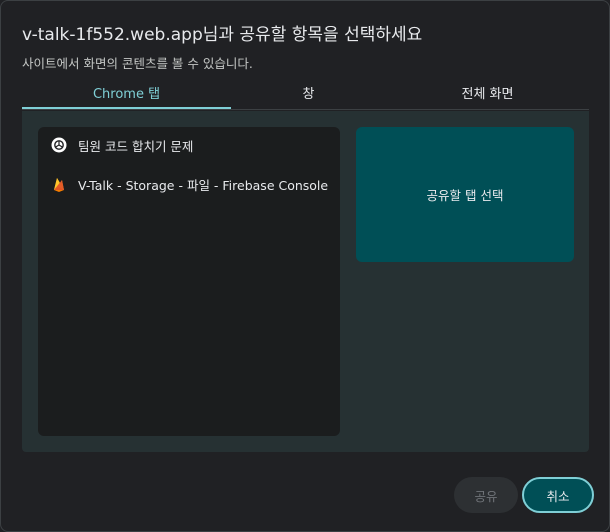 This screenshot has width=610, height=532. I want to click on list-item: 팀원 코드 합치기 문제, so click(189, 145).